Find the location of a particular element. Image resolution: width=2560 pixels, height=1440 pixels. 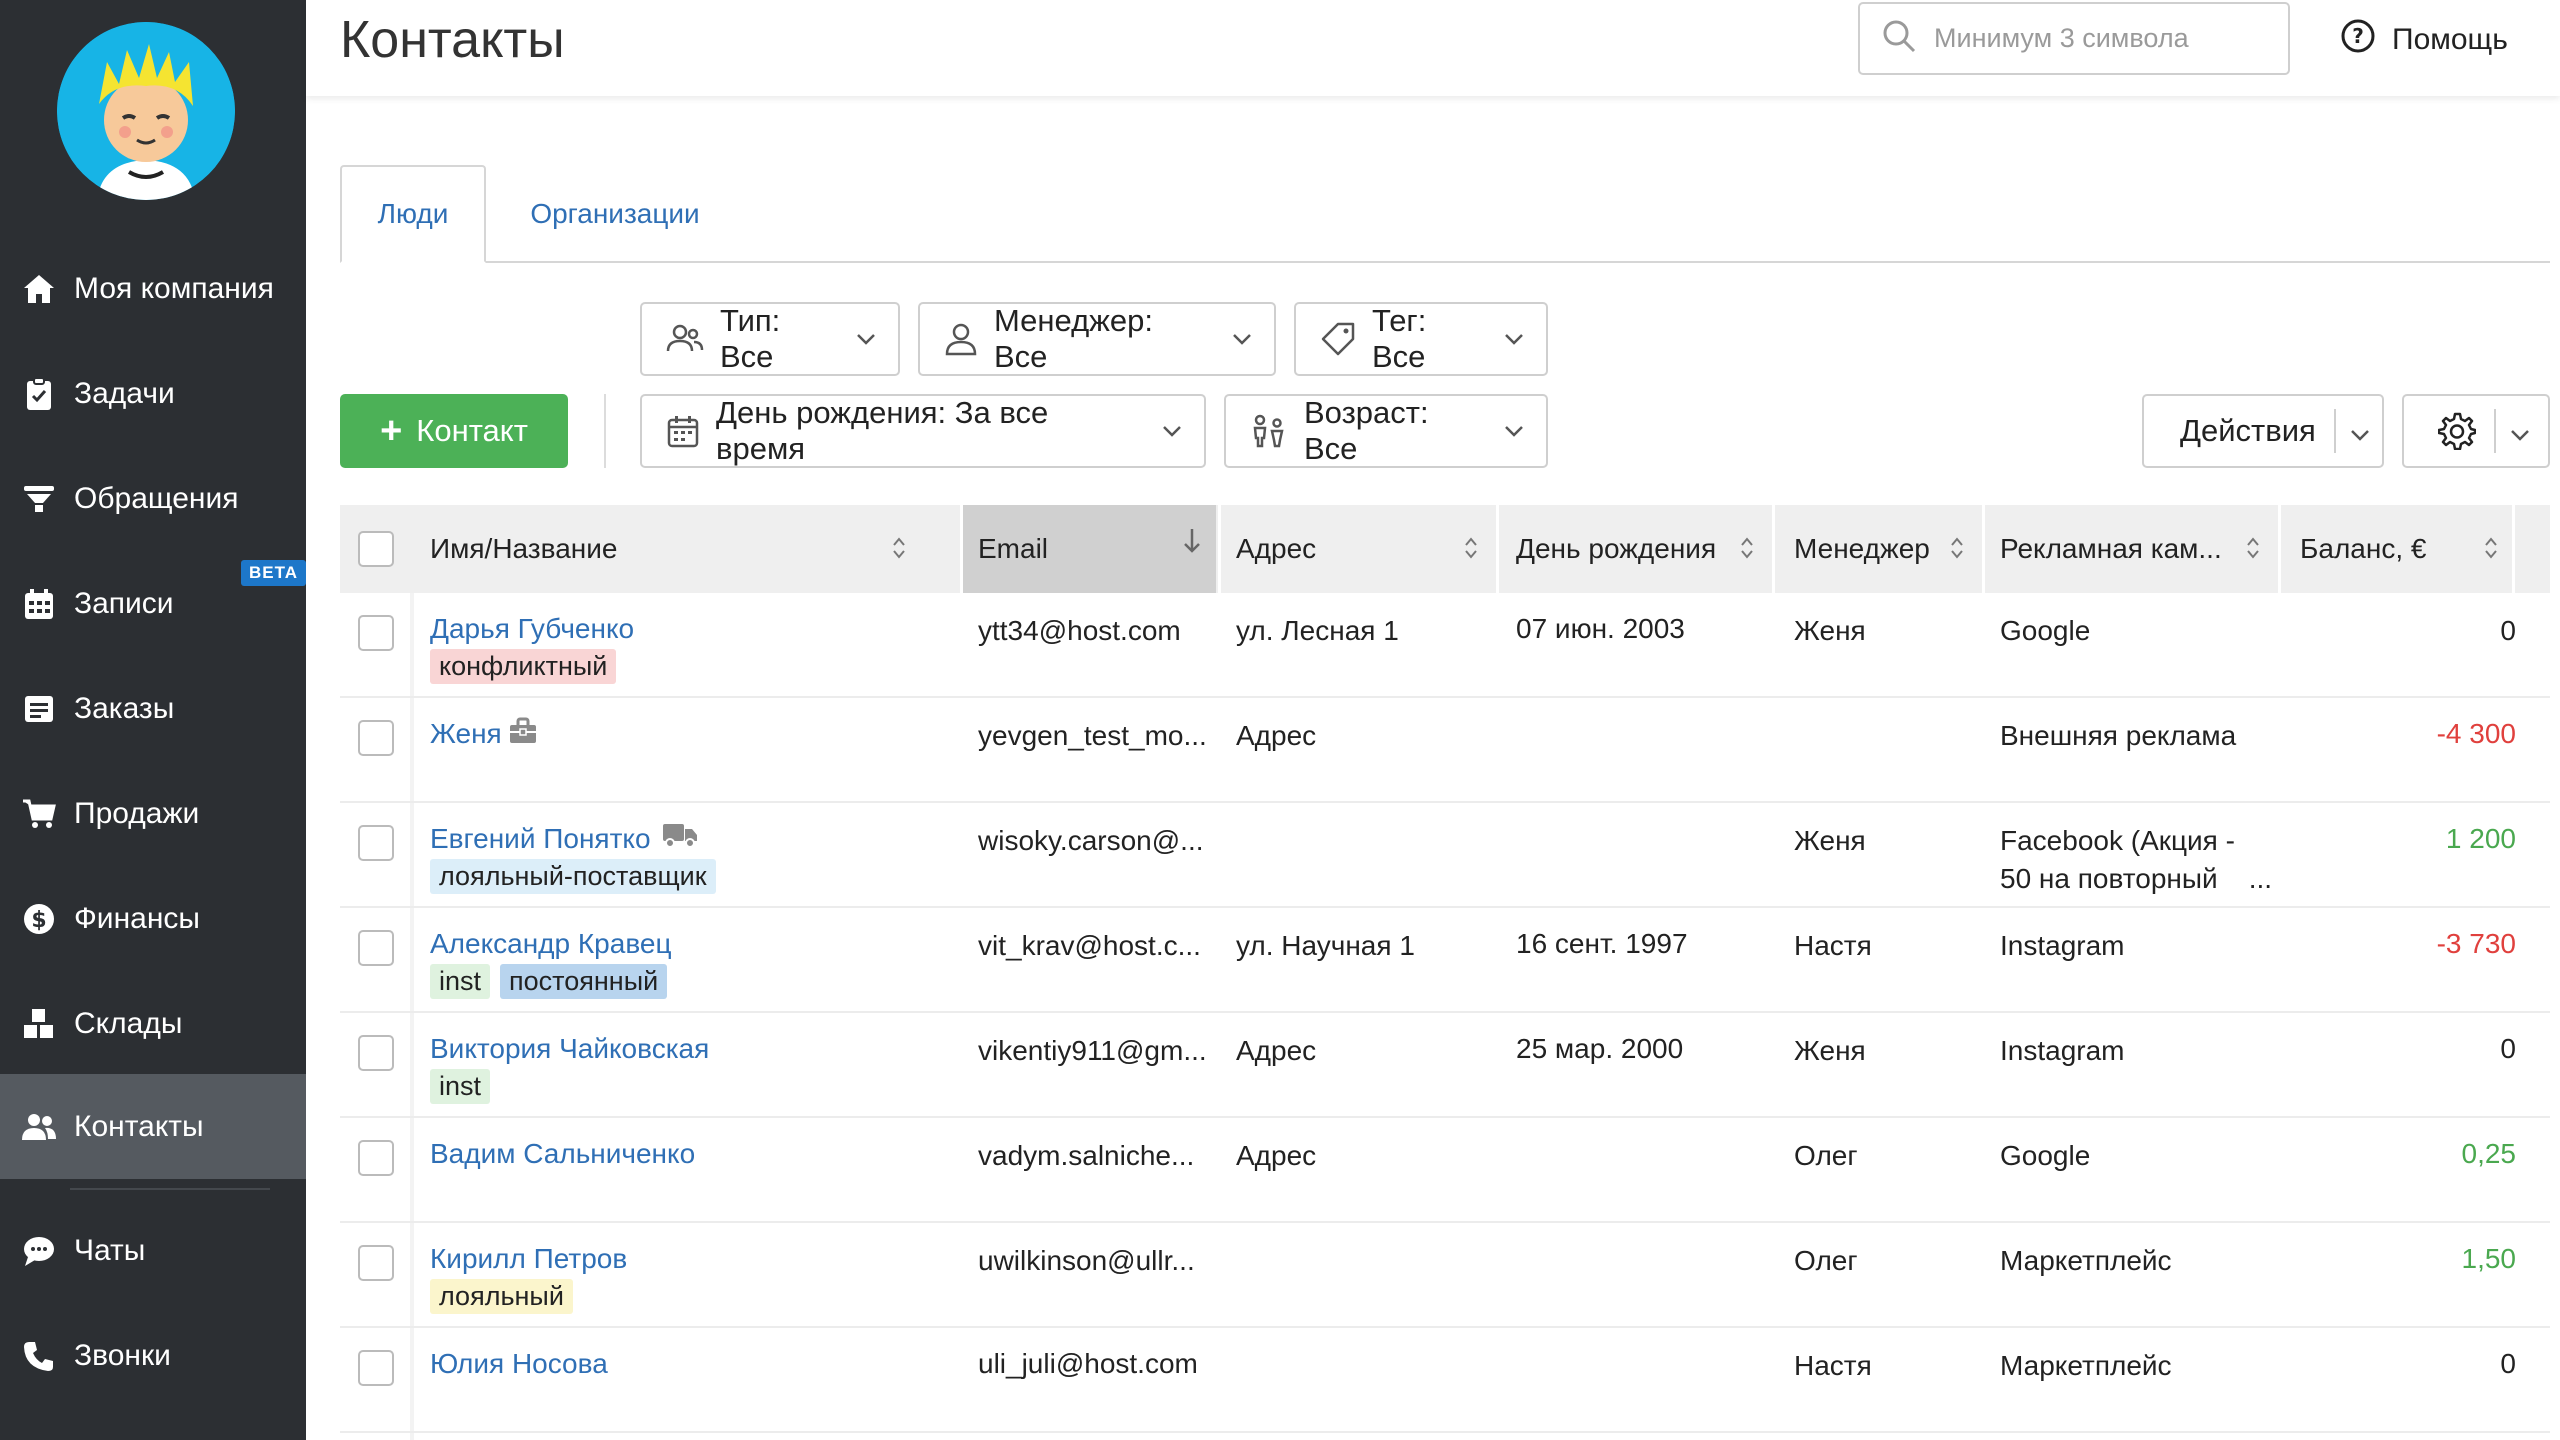

sidebar-item-calls: Звонки is located at coordinates (153, 1355).